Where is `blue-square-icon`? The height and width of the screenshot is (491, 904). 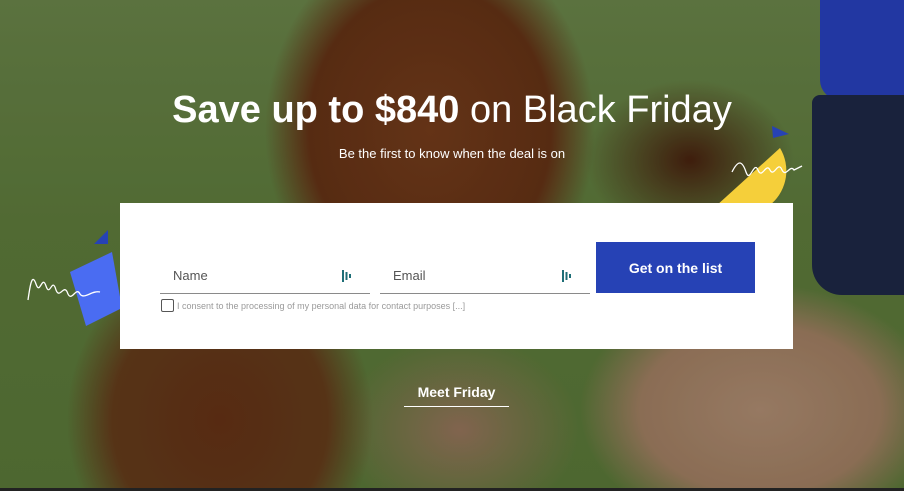
blue-square-icon is located at coordinates (96, 289).